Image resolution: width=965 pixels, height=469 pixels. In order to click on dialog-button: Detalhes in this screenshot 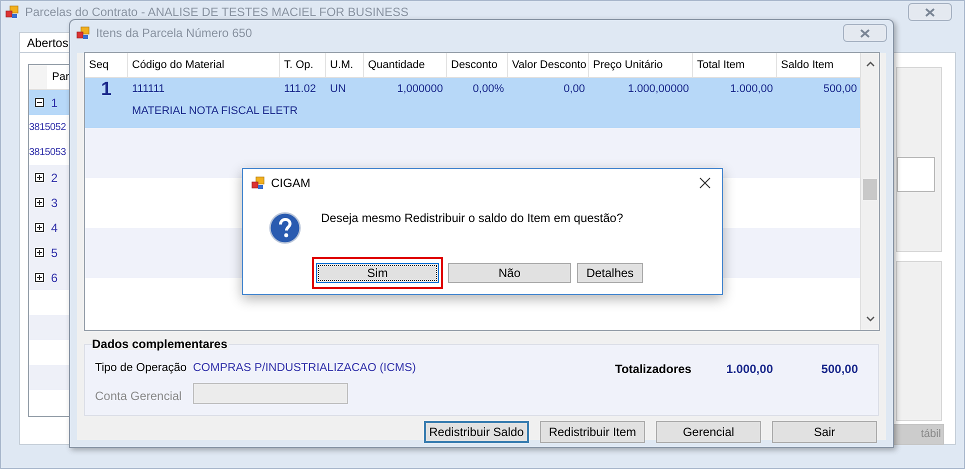, I will do `click(610, 273)`.